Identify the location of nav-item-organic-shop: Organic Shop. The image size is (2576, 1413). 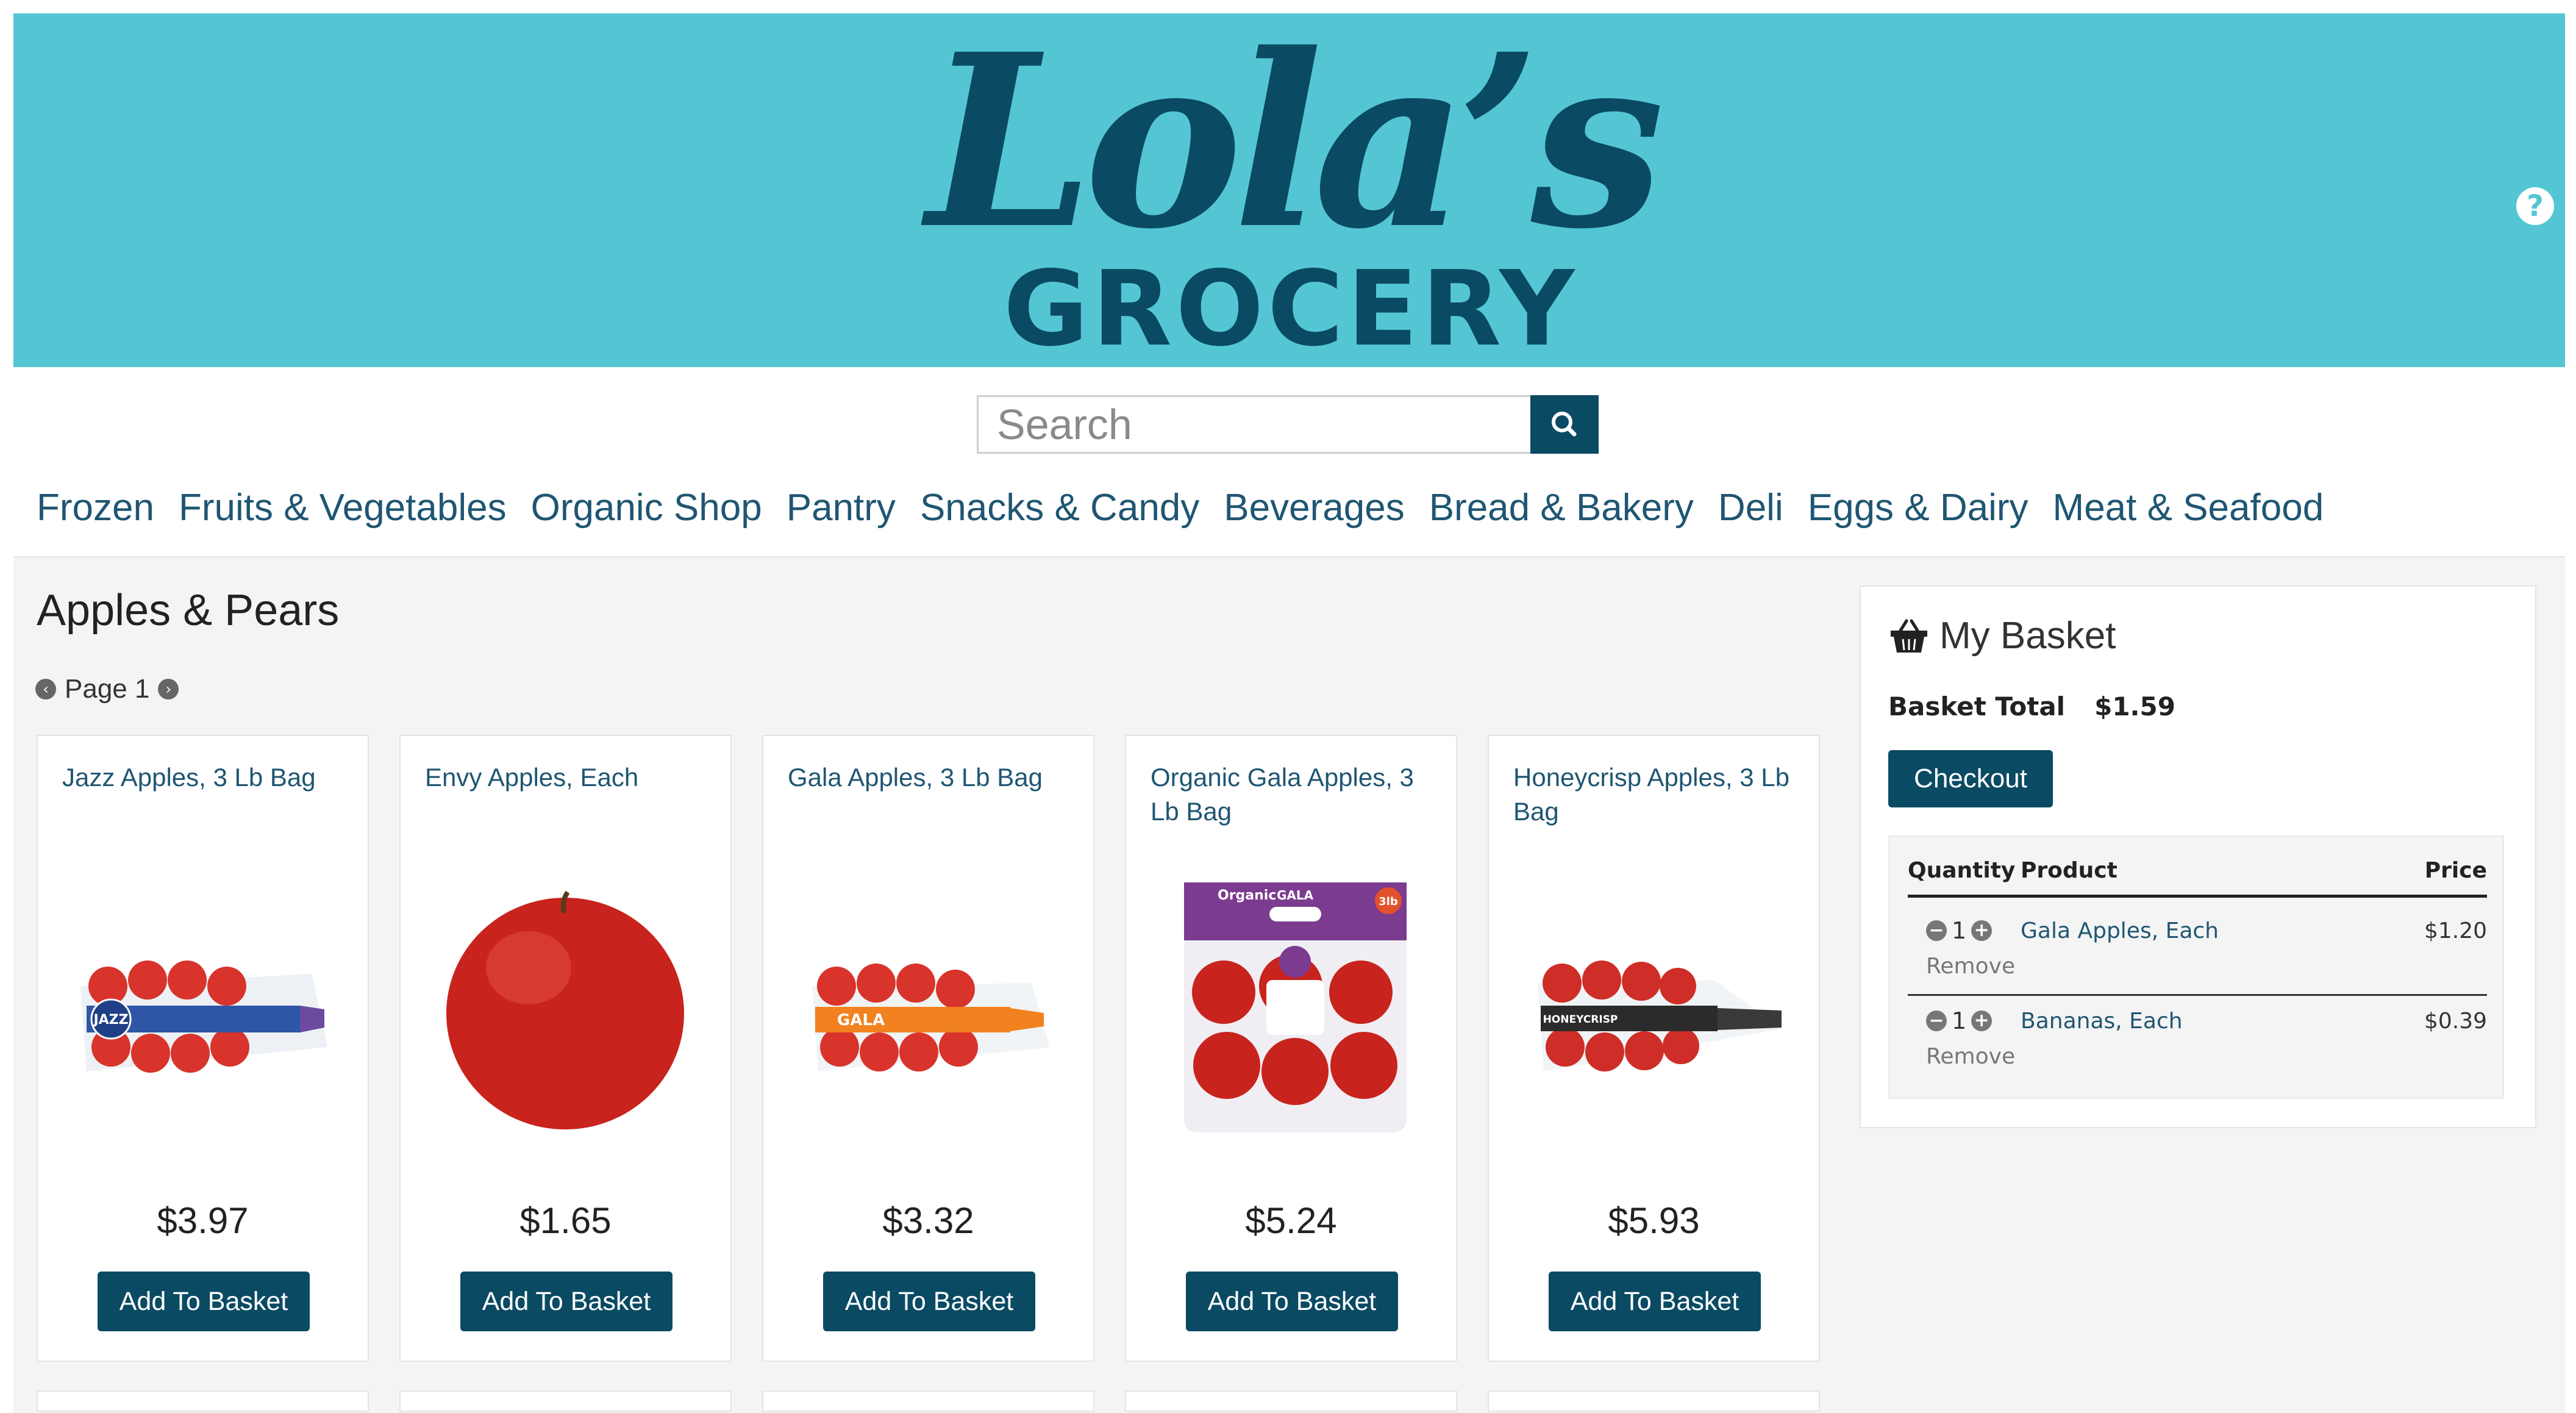
(647, 508).